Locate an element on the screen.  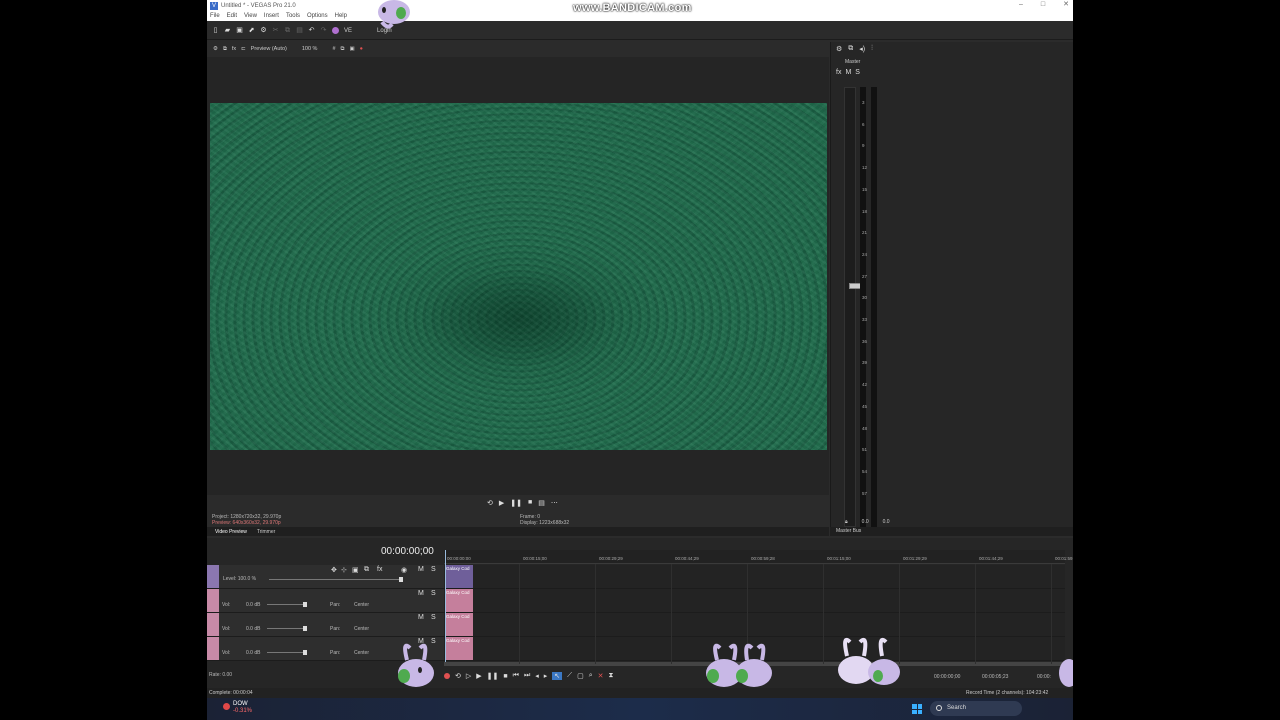
menu-options: Options is located at coordinates (317, 16).